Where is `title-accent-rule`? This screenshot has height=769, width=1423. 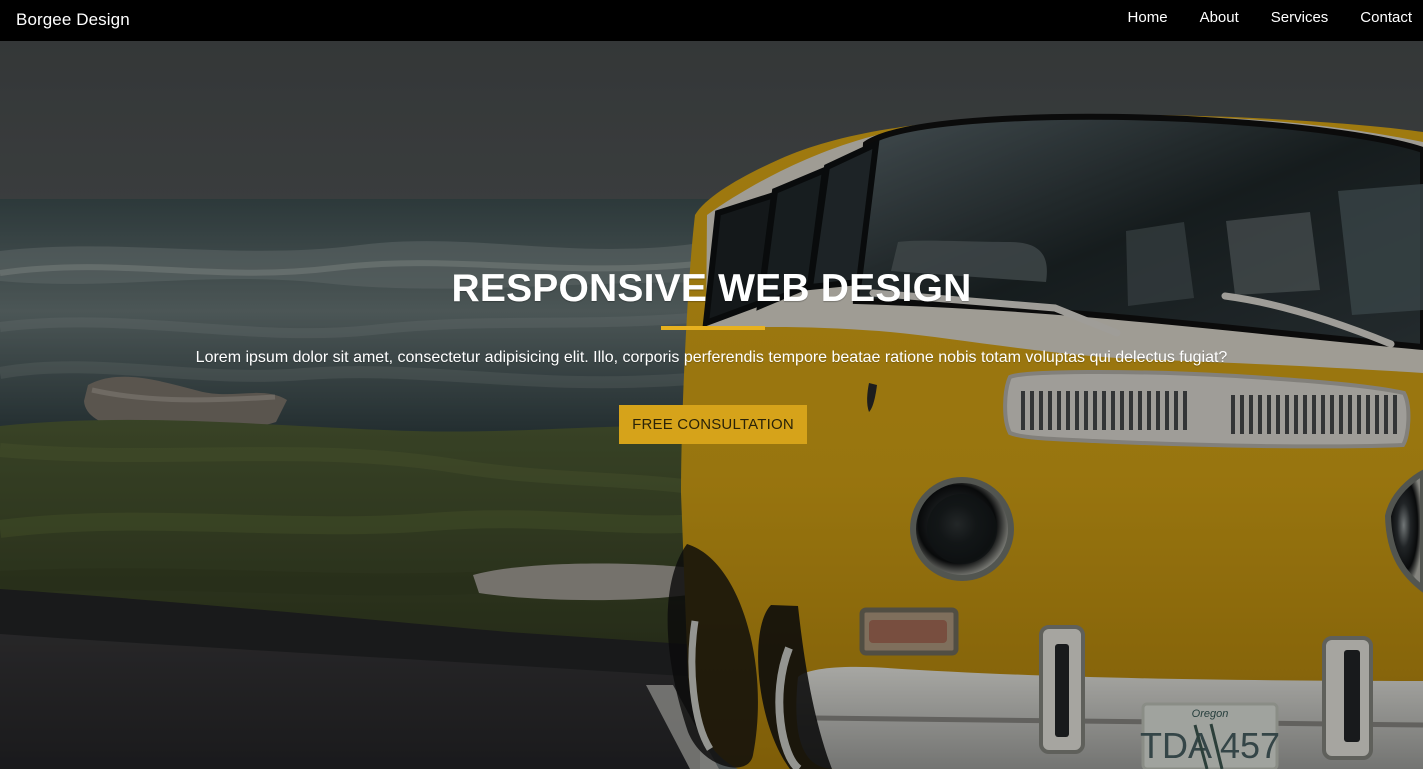
title-accent-rule is located at coordinates (713, 328).